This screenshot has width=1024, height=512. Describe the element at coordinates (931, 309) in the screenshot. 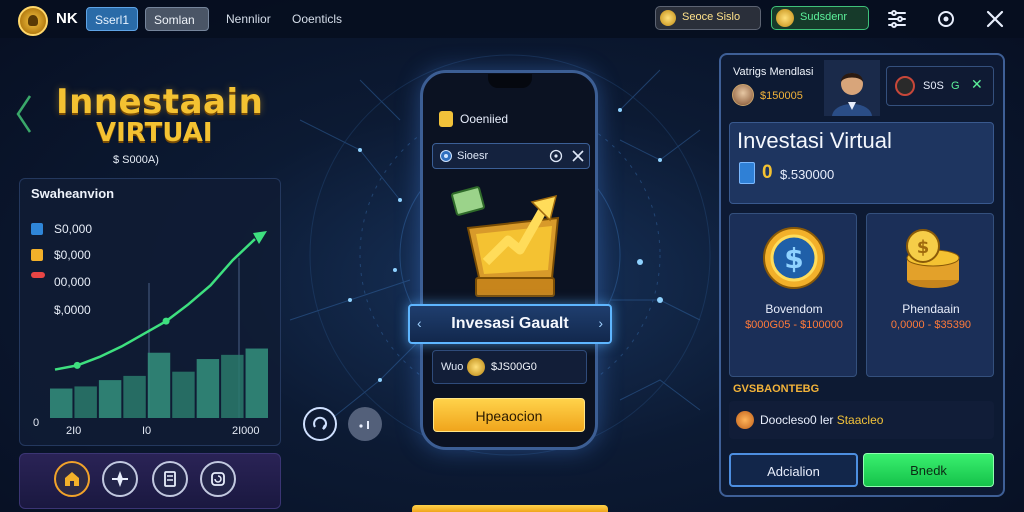

I see `option-2-name: Phendaain` at that location.